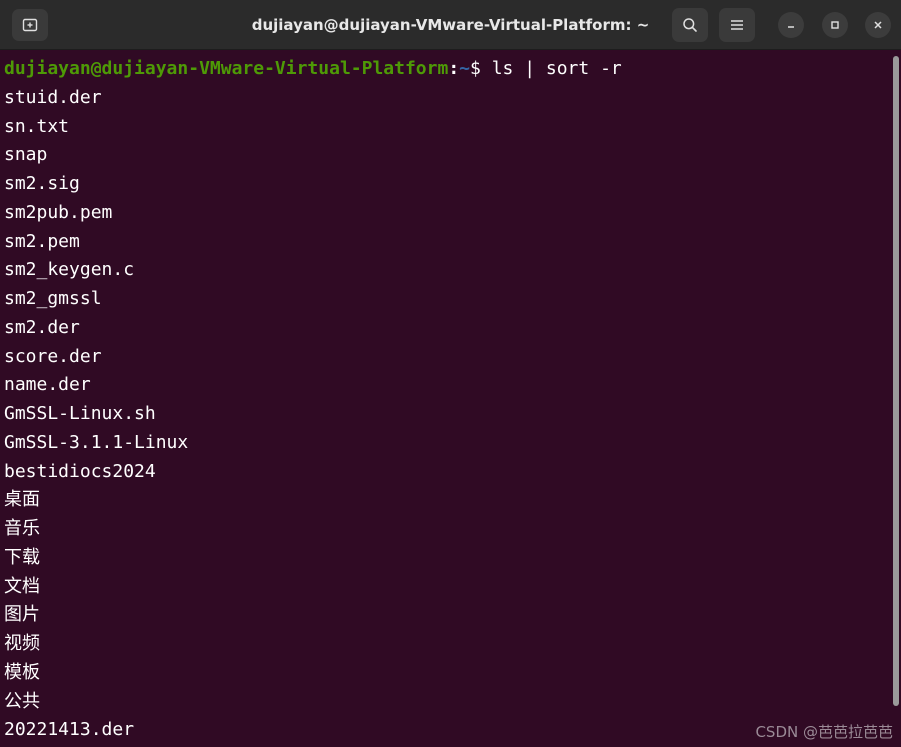 This screenshot has height=747, width=901. I want to click on output-line: sm2_gmssl, so click(53, 298).